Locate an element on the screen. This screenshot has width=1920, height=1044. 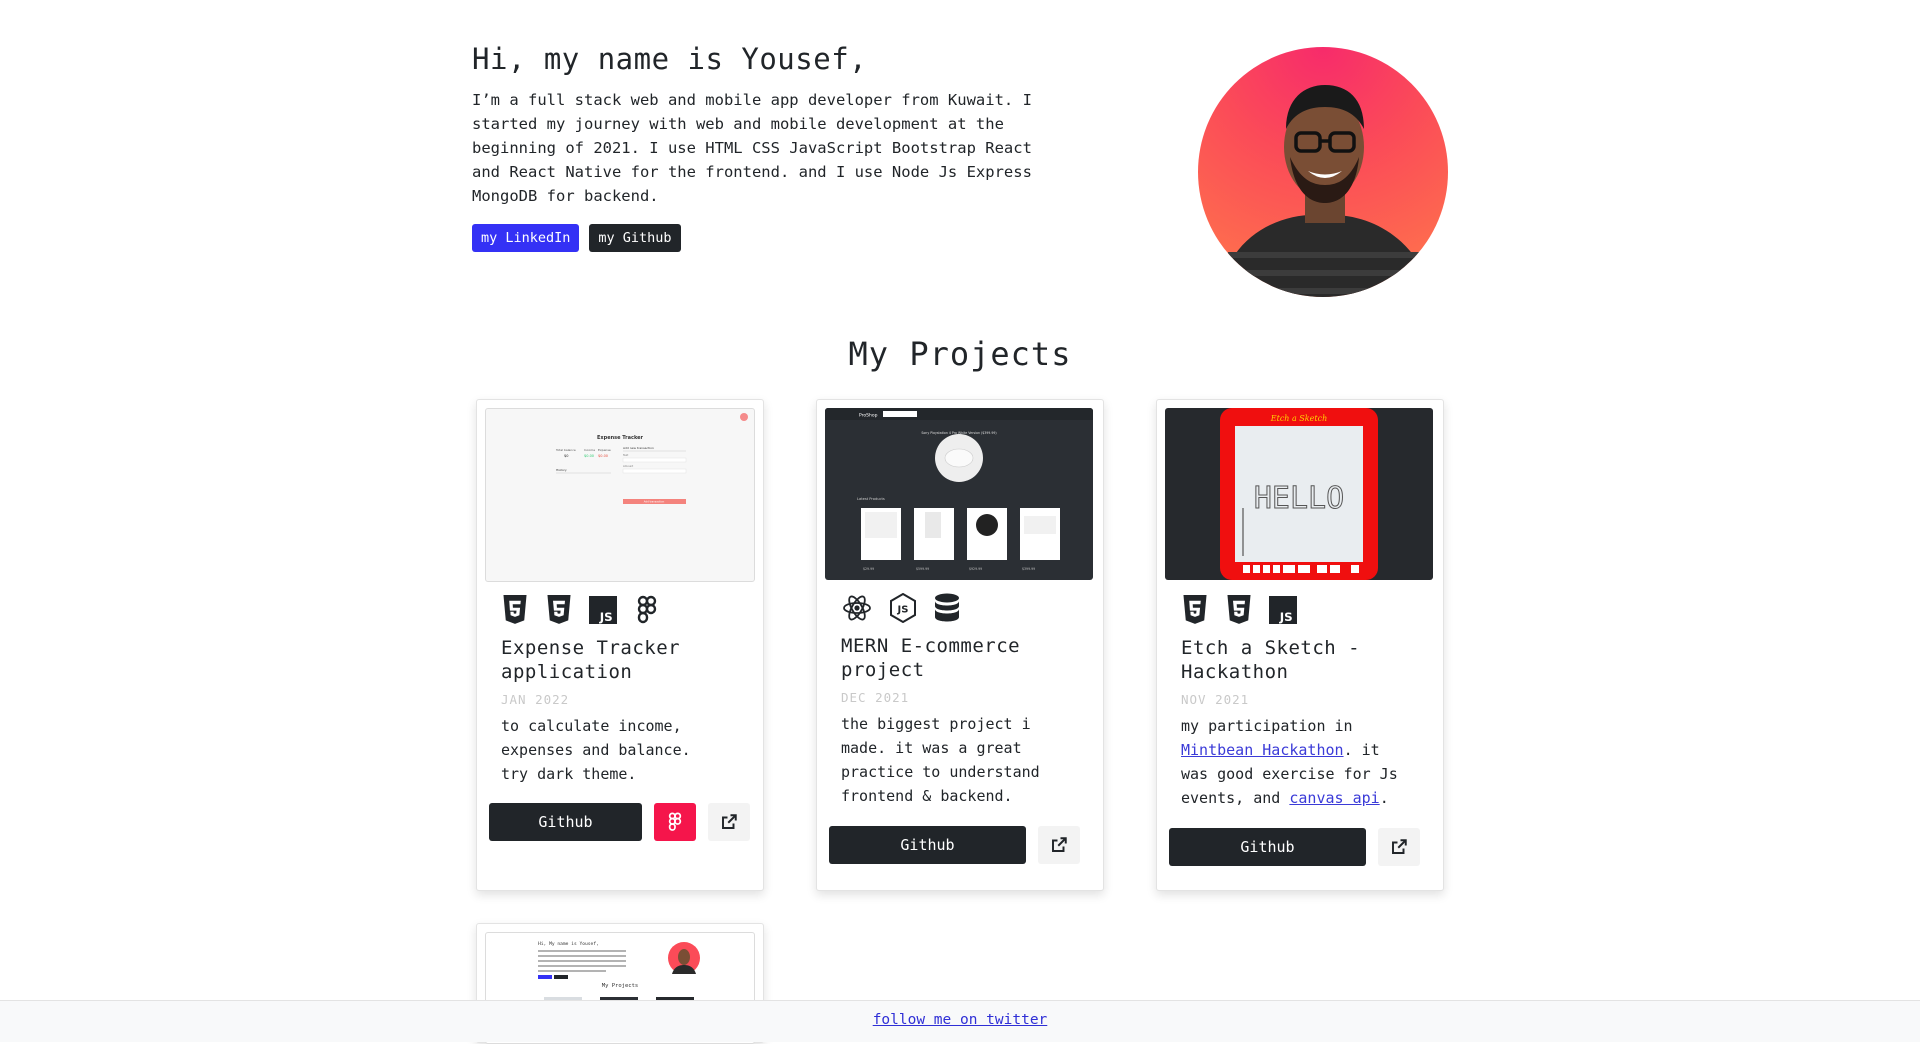
avatar-portrait is located at coordinates (1325, 191).